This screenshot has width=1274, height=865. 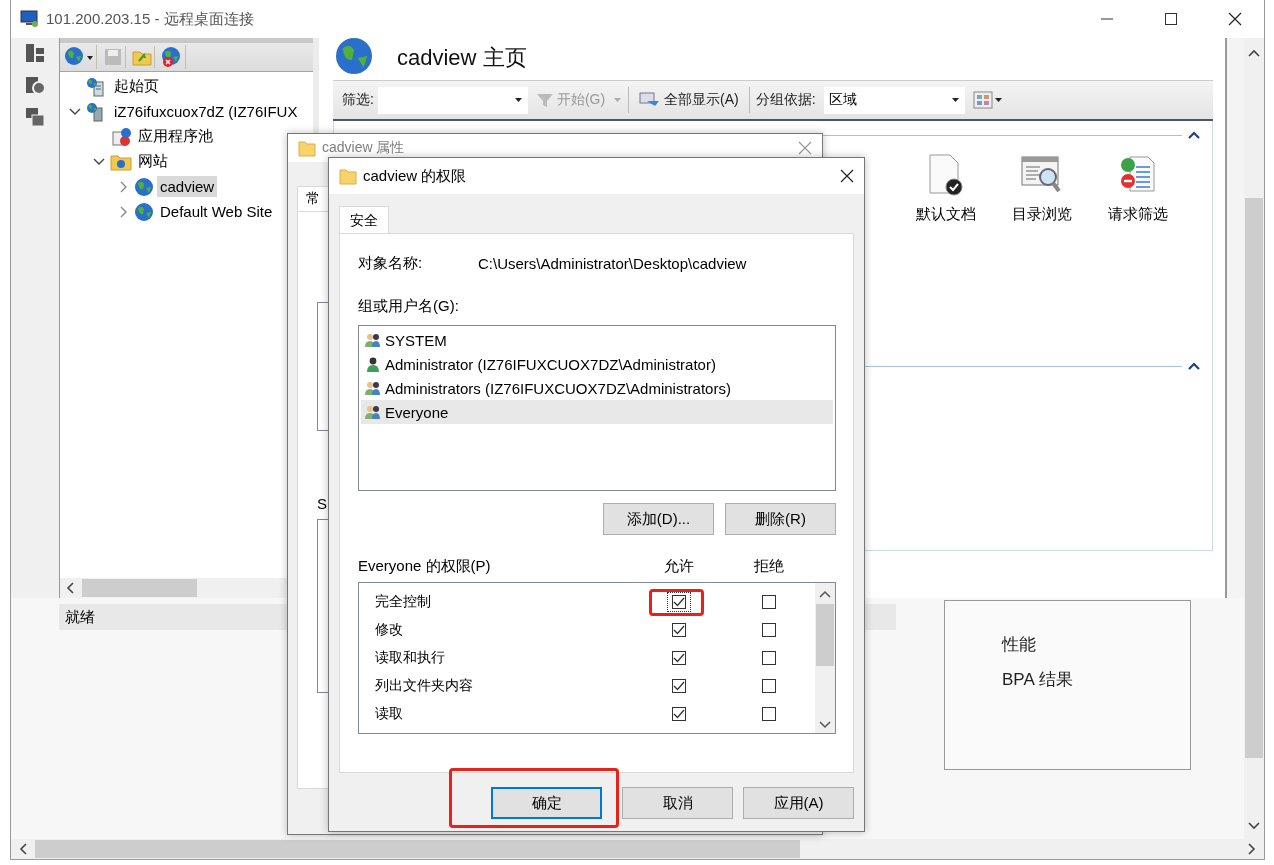 I want to click on tree-item: 起始页, so click(x=136, y=86).